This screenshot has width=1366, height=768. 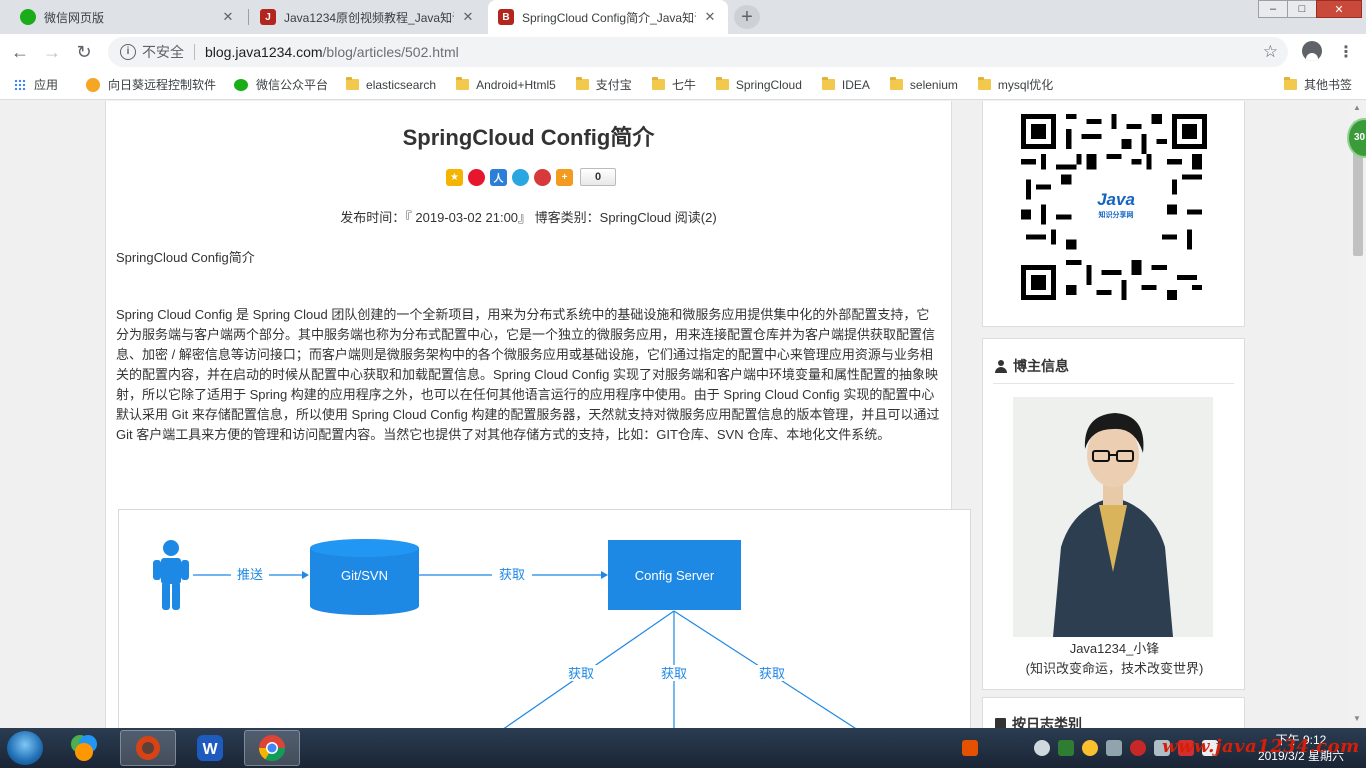 I want to click on tab-title: SpringCloud Config简介_Java知识分享网, so click(x=609, y=17).